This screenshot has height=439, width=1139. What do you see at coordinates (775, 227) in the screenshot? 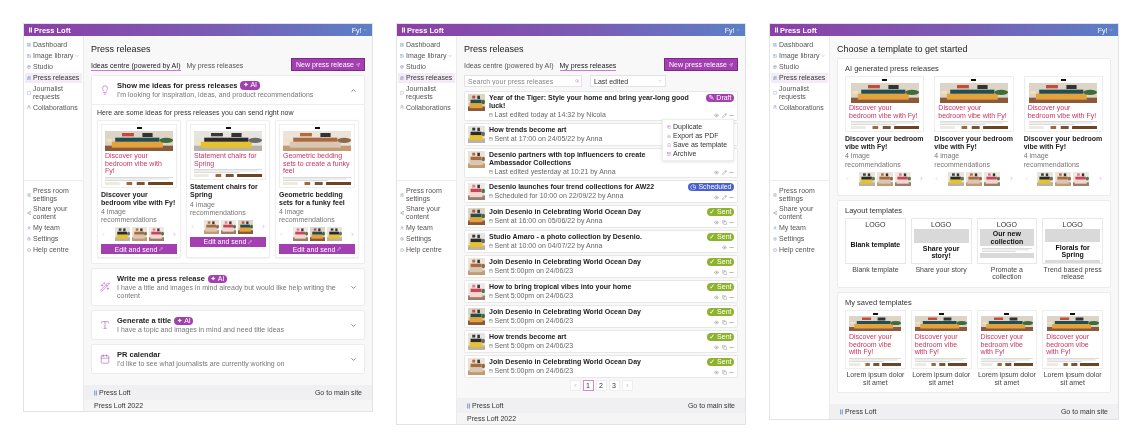
I see `person-icon` at bounding box center [775, 227].